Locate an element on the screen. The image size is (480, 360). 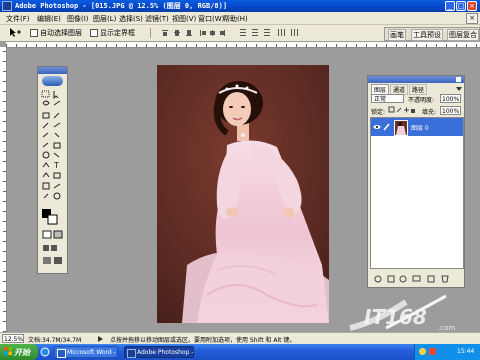
opacity-label: 不透明度: is located at coordinates (421, 100).